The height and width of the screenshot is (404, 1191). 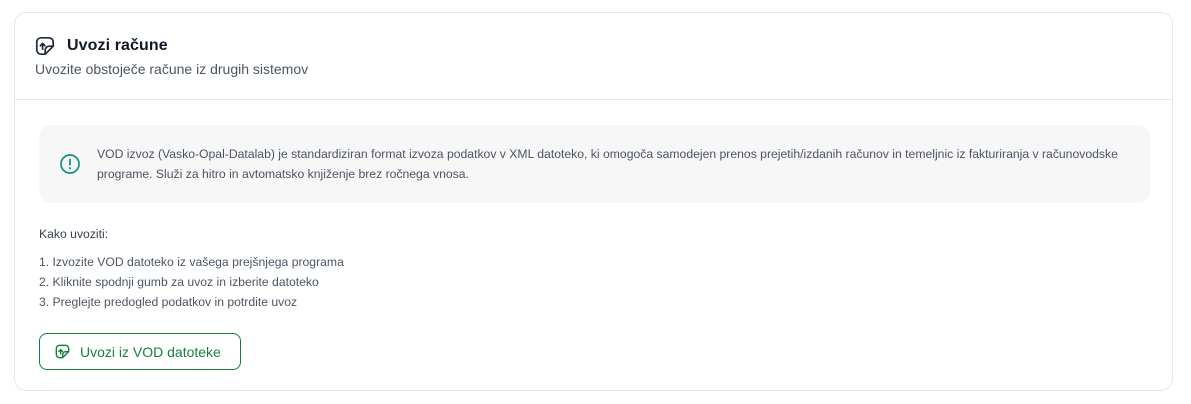 I want to click on card-title: Uvozi račune, so click(x=117, y=45).